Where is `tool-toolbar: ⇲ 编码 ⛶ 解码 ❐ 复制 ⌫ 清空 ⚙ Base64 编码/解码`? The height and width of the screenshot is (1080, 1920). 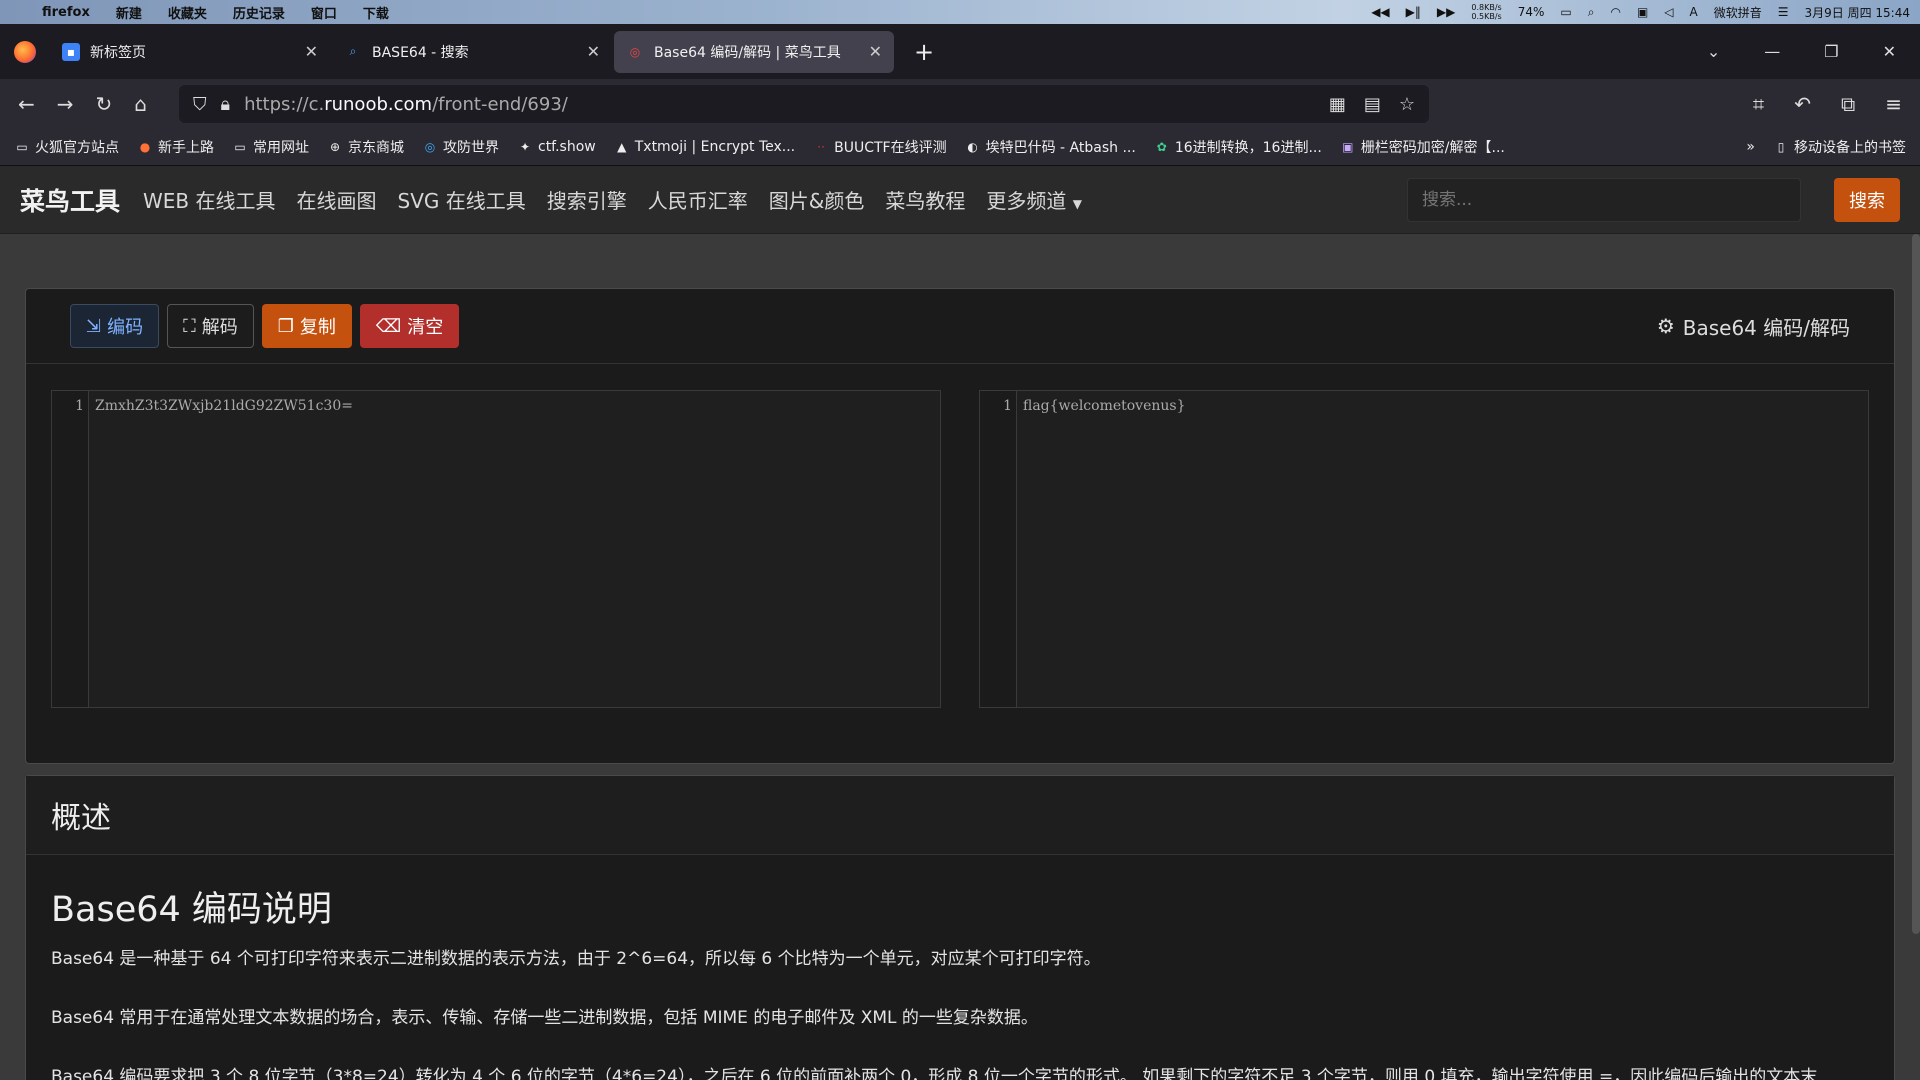
tool-toolbar: ⇲ 编码 ⛶ 解码 ❐ 复制 ⌫ 清空 ⚙ Base64 编码/解码 is located at coordinates (960, 326).